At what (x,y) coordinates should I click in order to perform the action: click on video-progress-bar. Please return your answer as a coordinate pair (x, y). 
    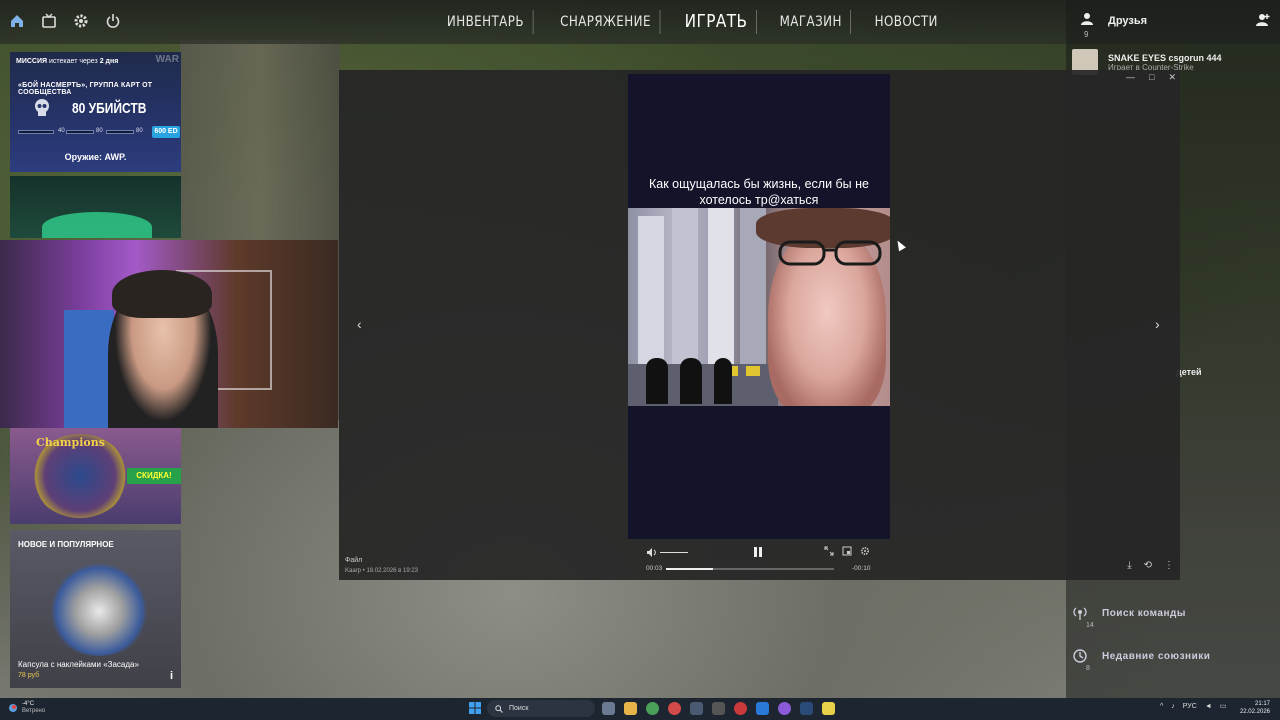
    Looking at the image, I should click on (750, 569).